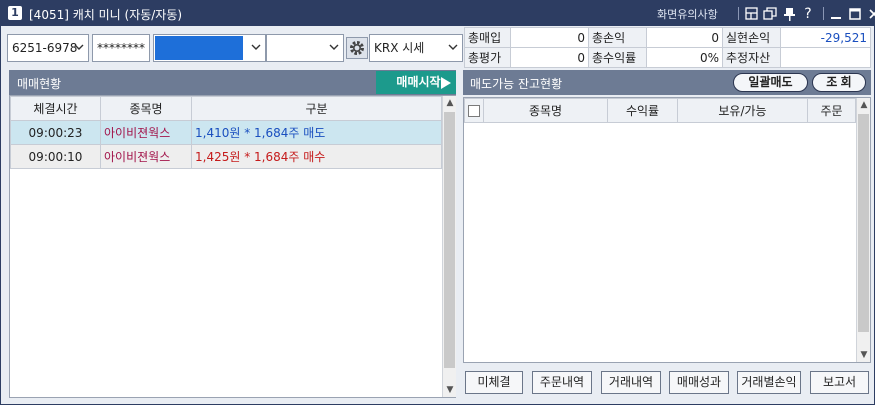  I want to click on order-history-button: 주문내역, so click(562, 382).